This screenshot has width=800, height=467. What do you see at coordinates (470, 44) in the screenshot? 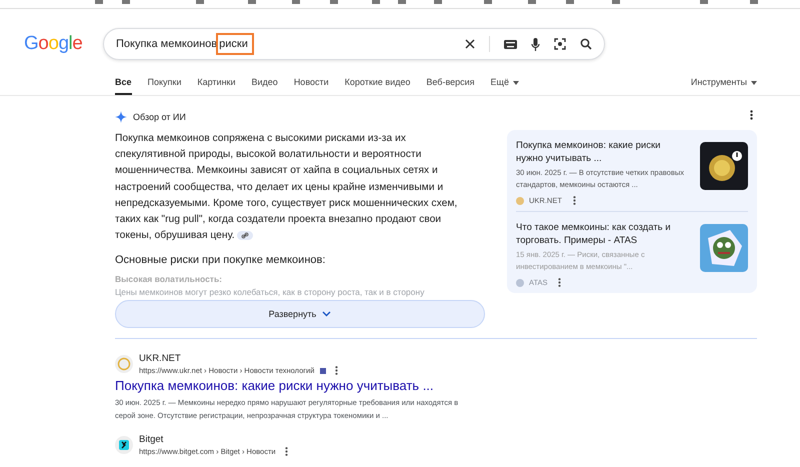
I see `close-icon` at bounding box center [470, 44].